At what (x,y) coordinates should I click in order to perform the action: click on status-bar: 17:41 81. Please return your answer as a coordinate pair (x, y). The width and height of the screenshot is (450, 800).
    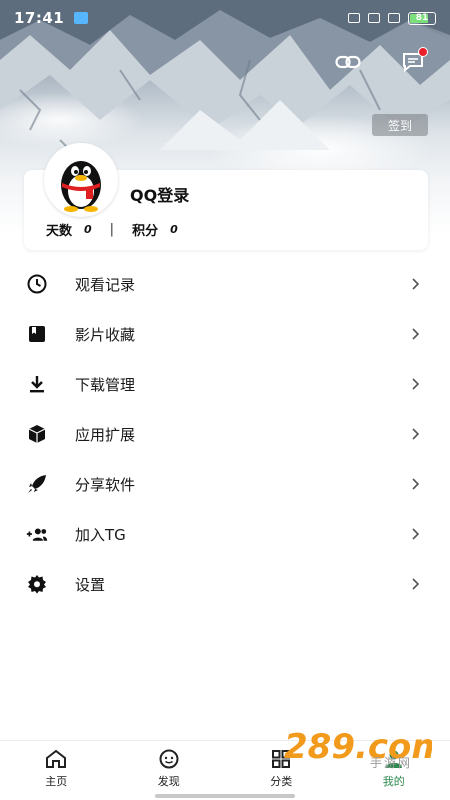
    Looking at the image, I should click on (225, 18).